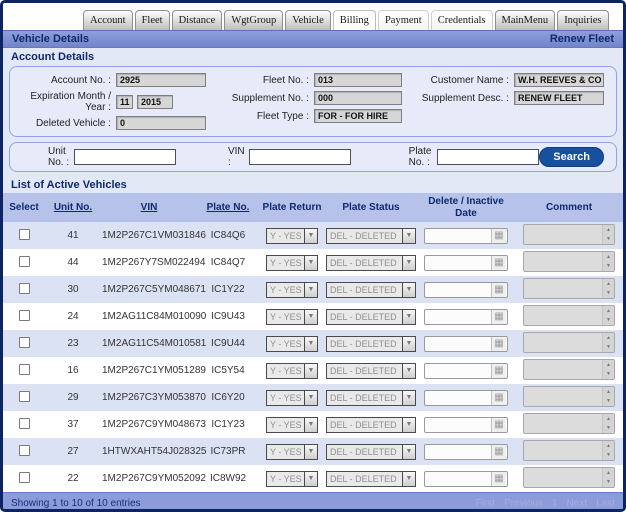  What do you see at coordinates (73, 316) in the screenshot?
I see `unit-no-cell: 24` at bounding box center [73, 316].